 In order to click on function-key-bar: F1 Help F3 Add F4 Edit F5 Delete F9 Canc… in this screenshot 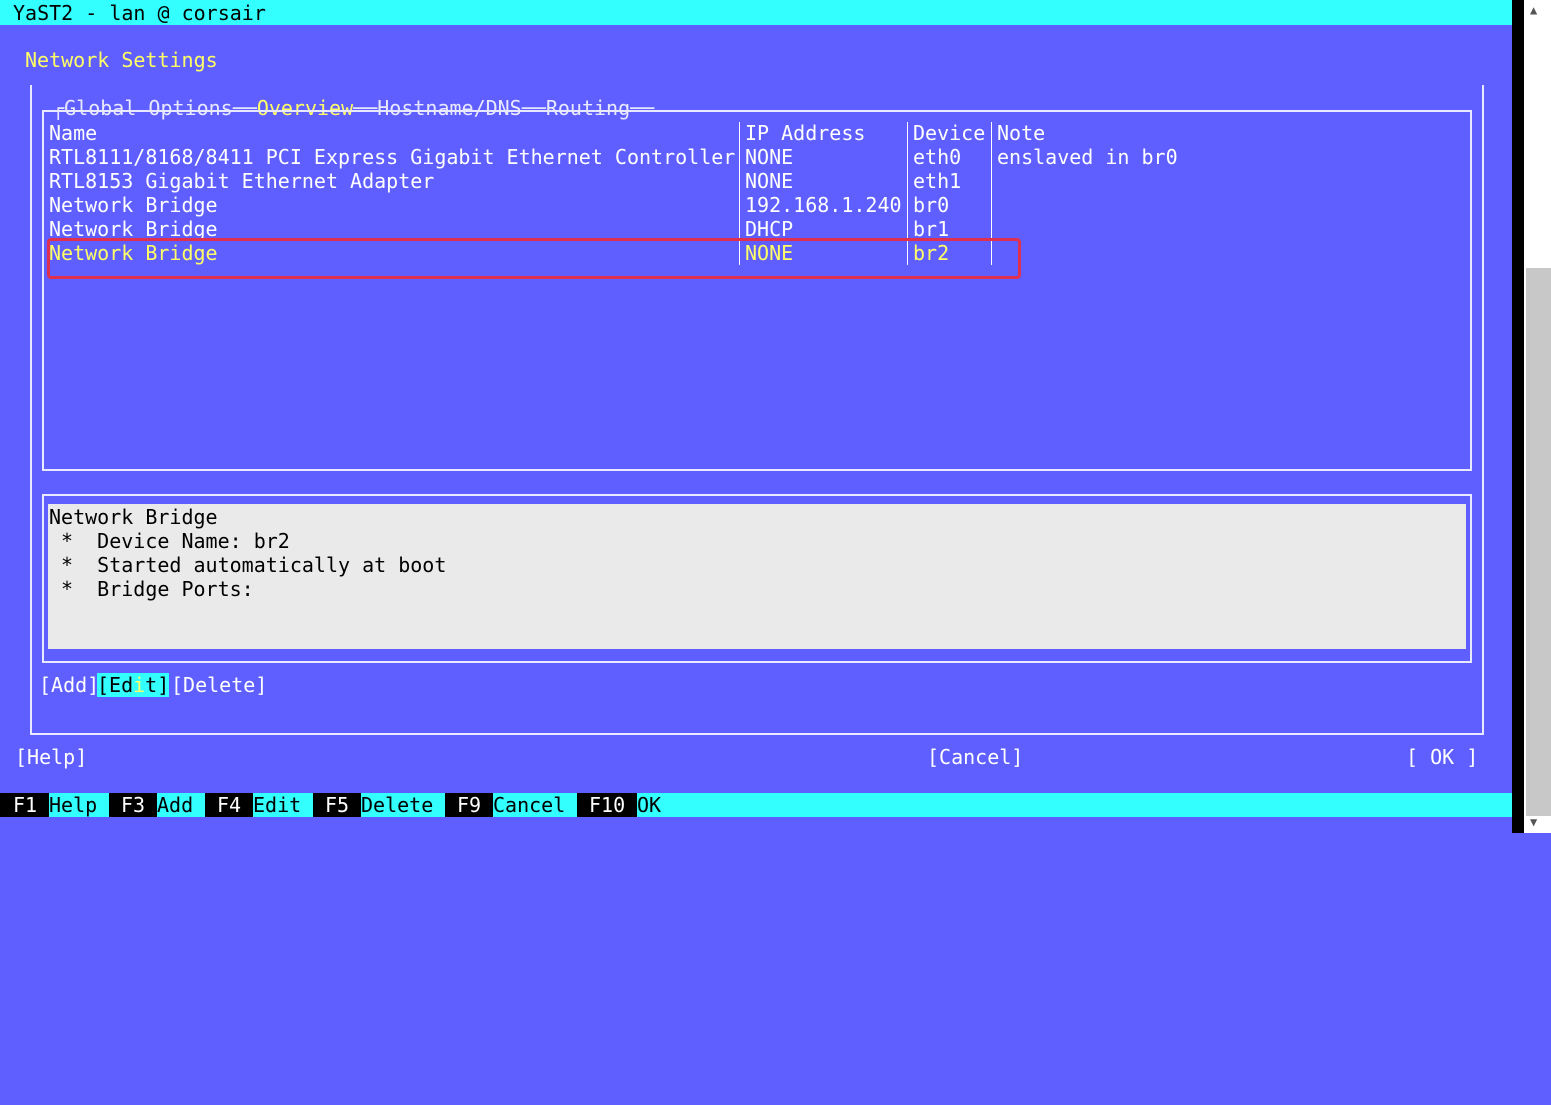, I will do `click(756, 805)`.